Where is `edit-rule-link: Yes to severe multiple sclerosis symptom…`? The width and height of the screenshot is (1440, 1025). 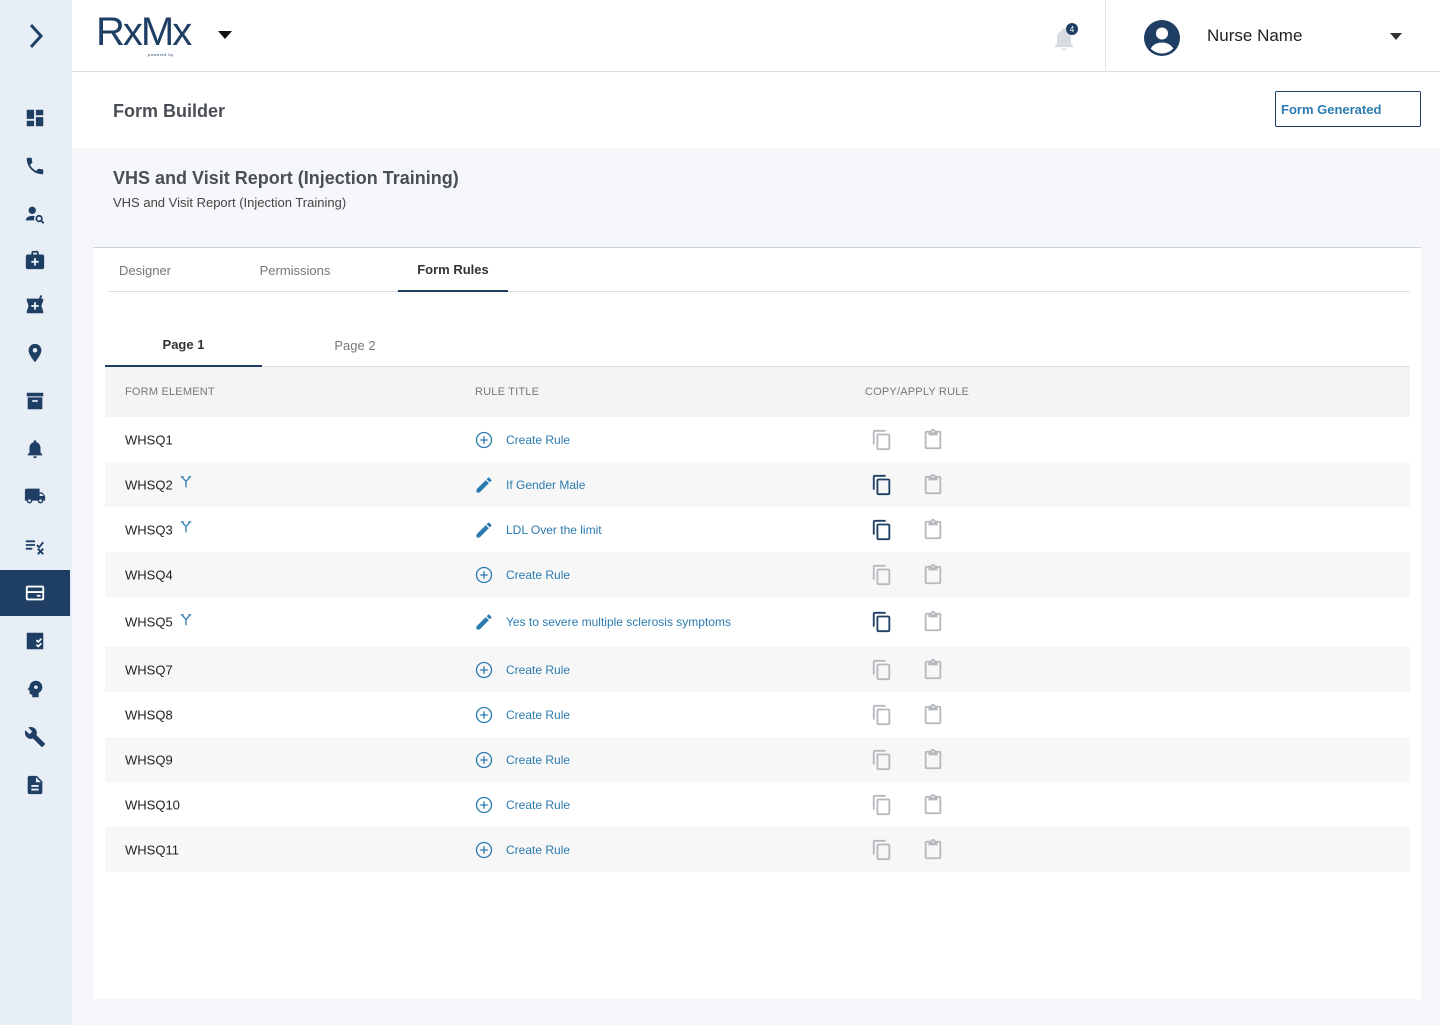 edit-rule-link: Yes to severe multiple sclerosis symptom… is located at coordinates (602, 622).